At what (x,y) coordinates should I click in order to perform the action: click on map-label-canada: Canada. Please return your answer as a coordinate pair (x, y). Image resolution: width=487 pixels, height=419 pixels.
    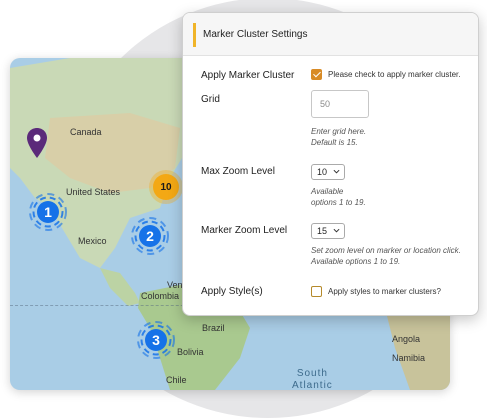
    Looking at the image, I should click on (86, 132).